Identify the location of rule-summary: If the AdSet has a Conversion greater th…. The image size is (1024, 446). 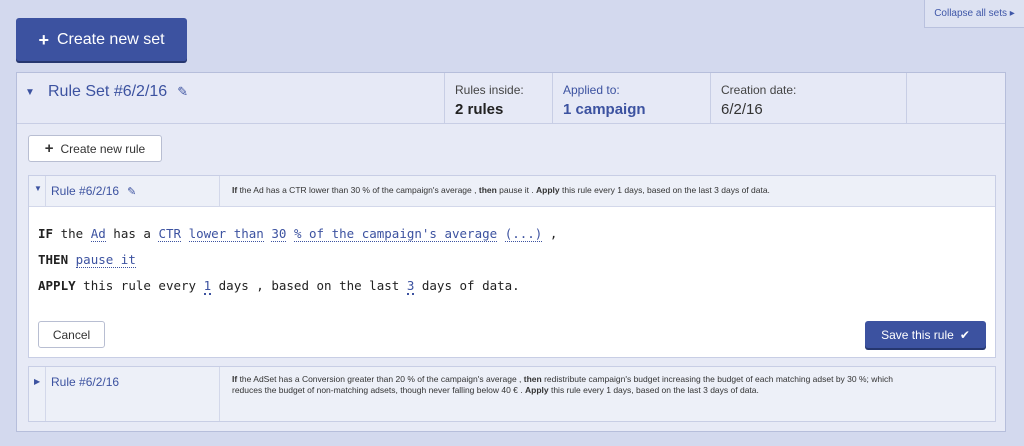
(564, 394).